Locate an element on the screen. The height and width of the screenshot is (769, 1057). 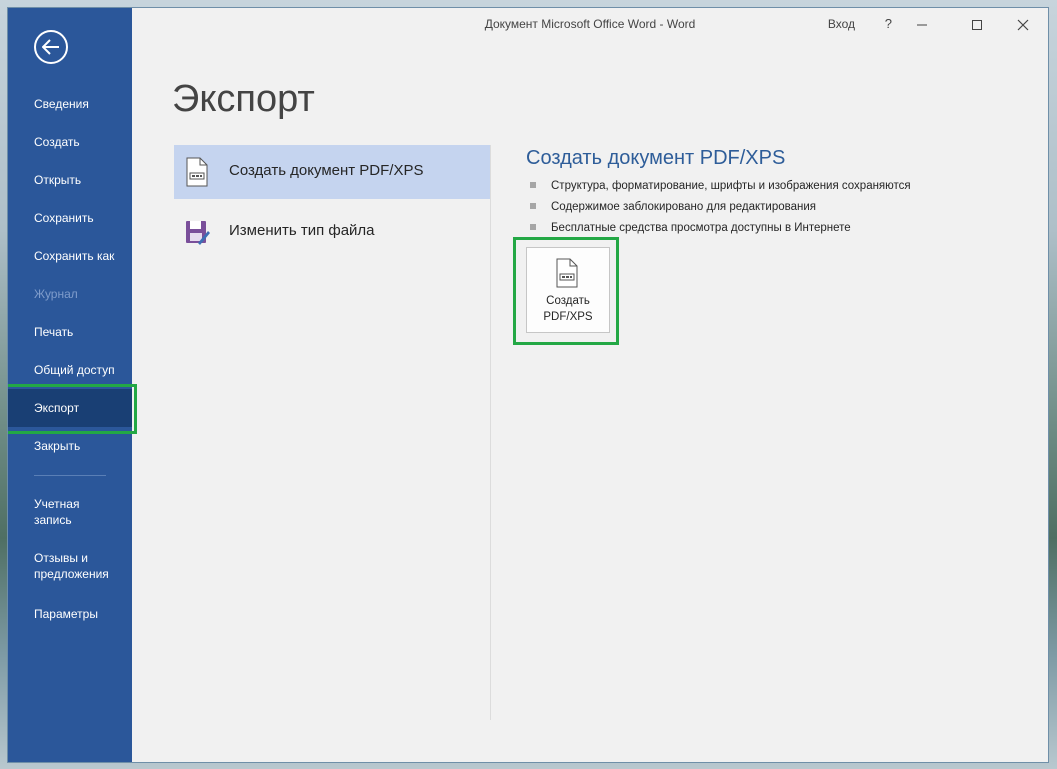
page-title: Экспорт is located at coordinates (243, 99).